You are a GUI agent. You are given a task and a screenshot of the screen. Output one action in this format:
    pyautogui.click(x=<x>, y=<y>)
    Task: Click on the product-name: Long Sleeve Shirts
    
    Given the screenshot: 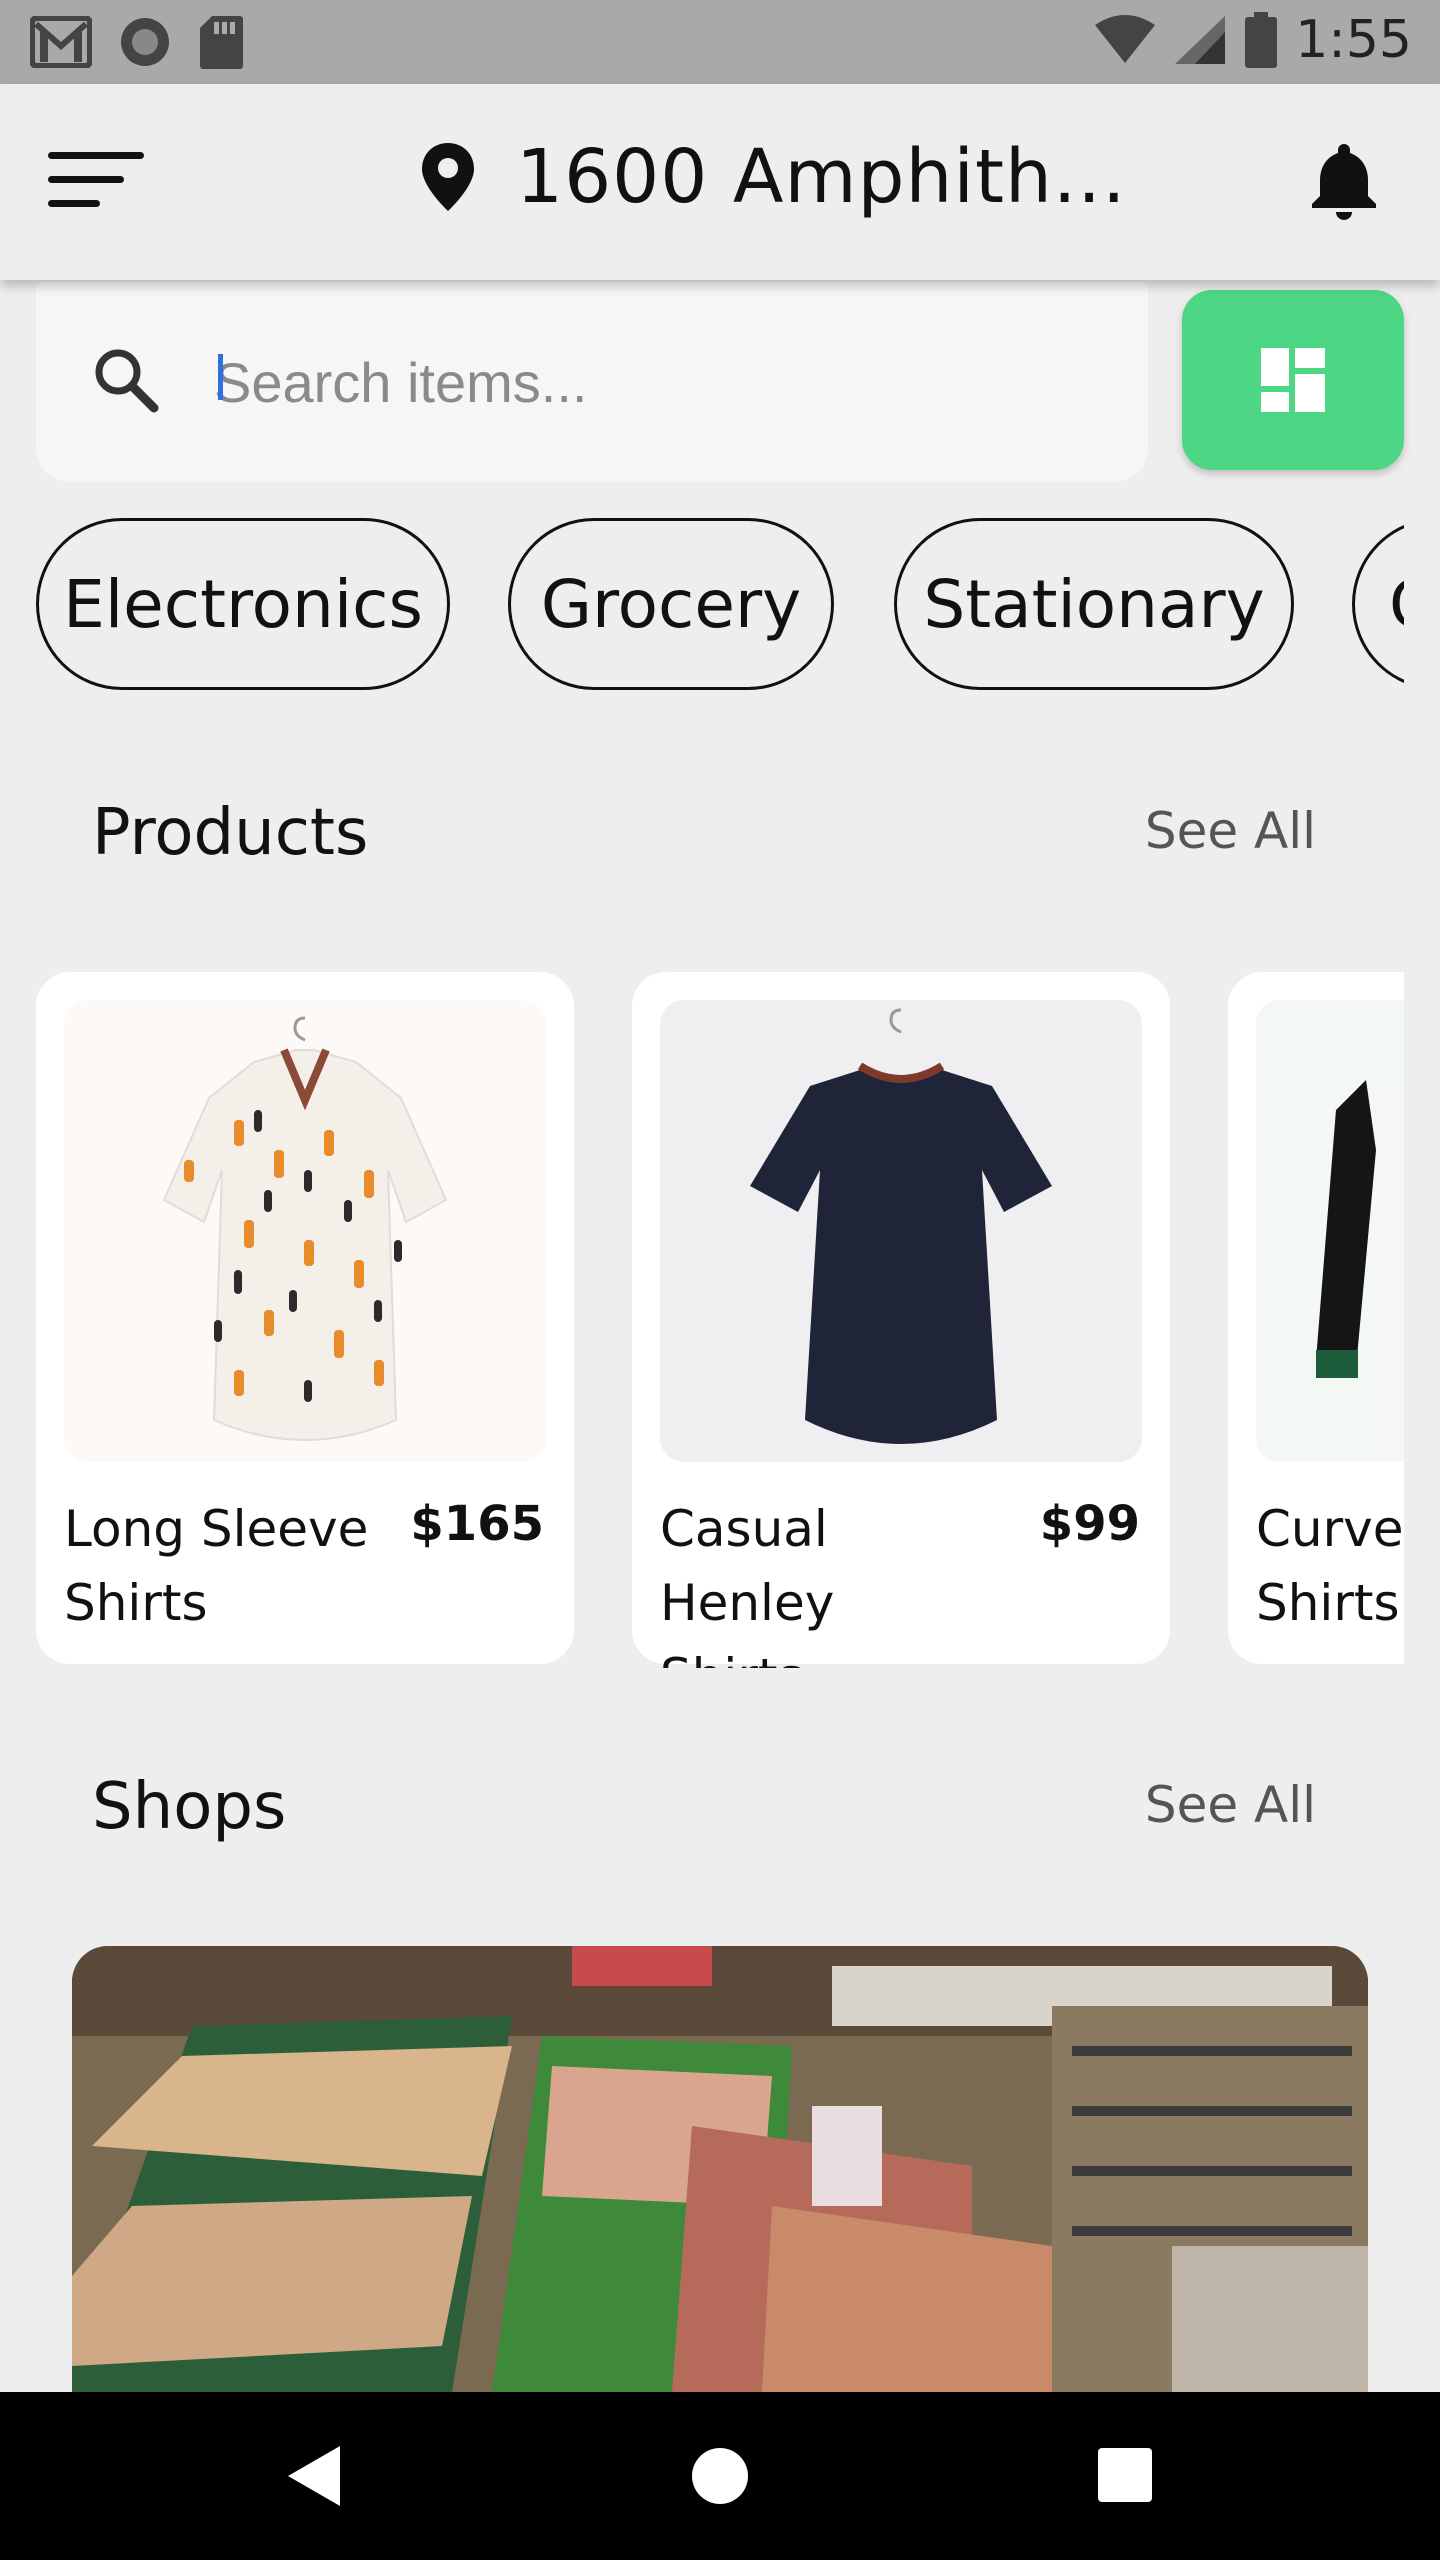 What is the action you would take?
    pyautogui.click(x=216, y=1566)
    